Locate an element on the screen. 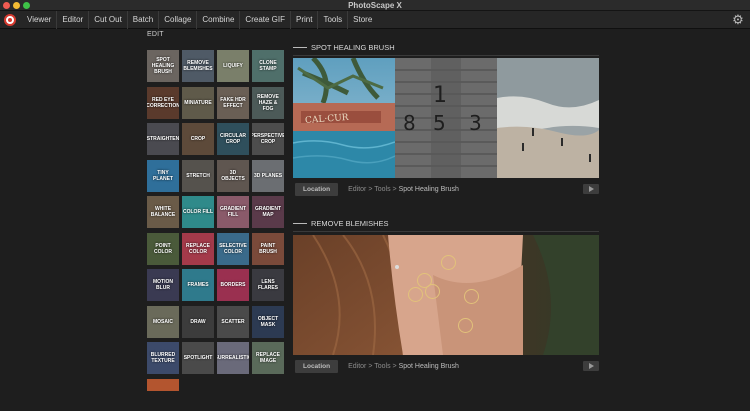  tool-label: DRAW is located at coordinates (198, 321).